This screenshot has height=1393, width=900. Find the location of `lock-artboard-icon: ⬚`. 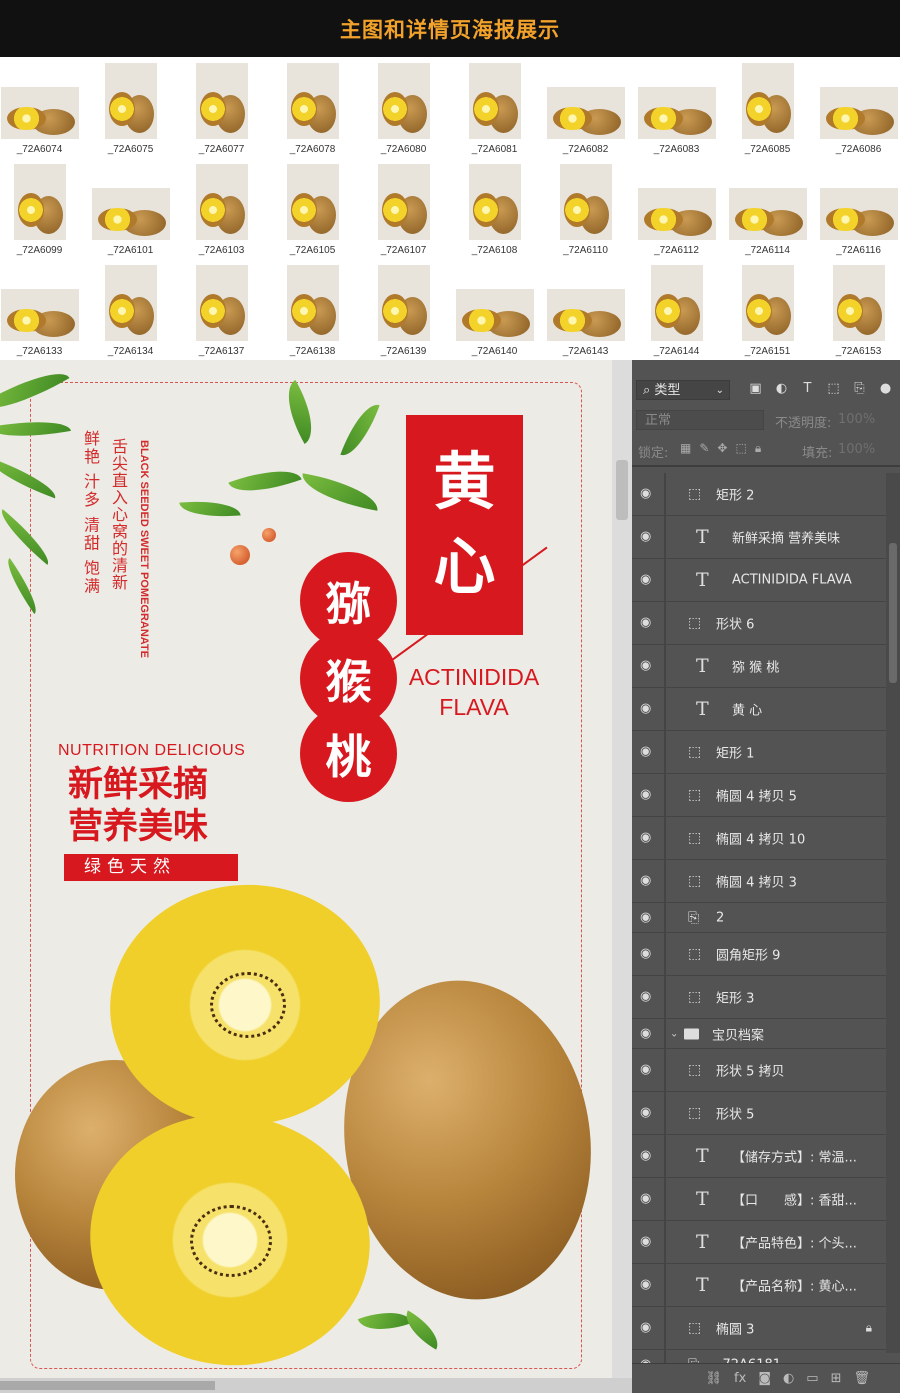

lock-artboard-icon: ⬚ is located at coordinates (740, 448).